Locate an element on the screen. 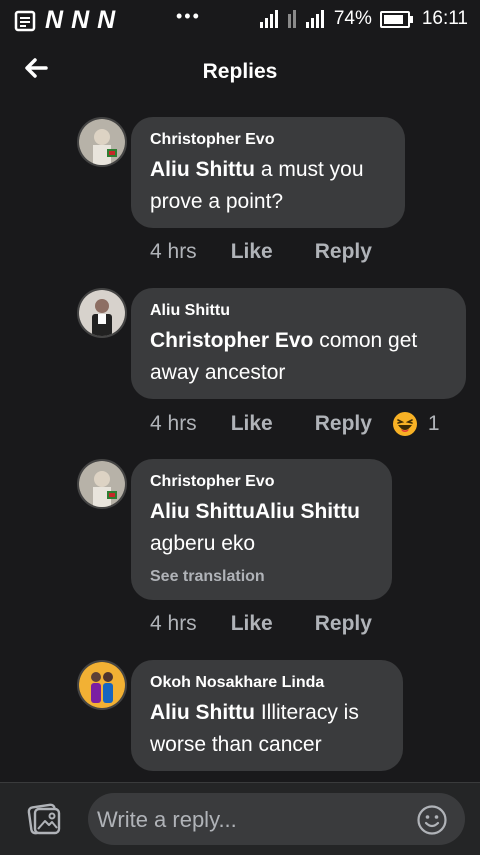  clock: 16:11 is located at coordinates (444, 18).